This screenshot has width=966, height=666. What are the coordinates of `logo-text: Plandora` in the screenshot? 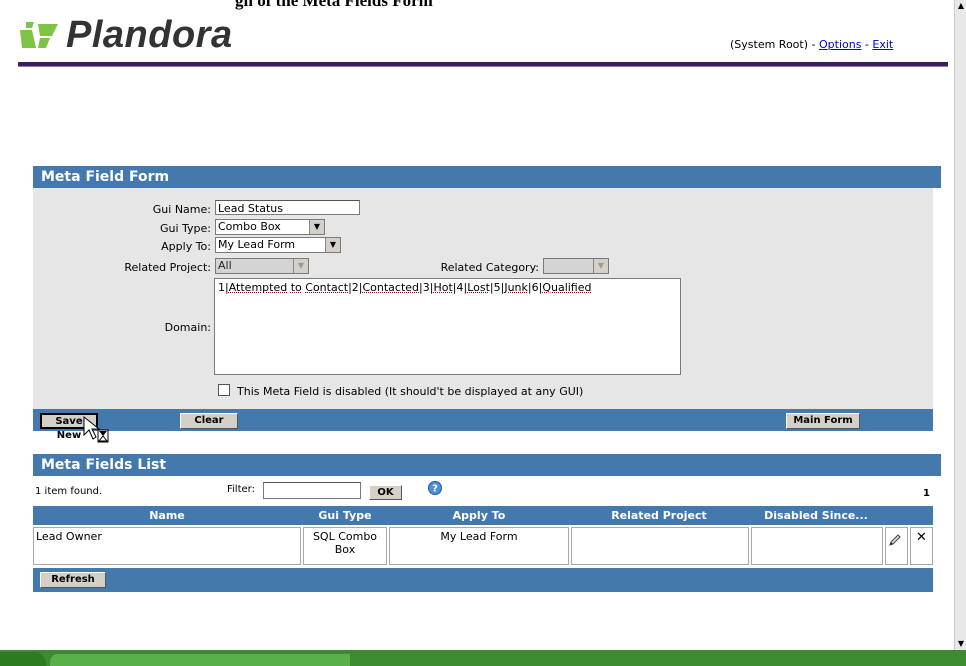 It's located at (149, 35).